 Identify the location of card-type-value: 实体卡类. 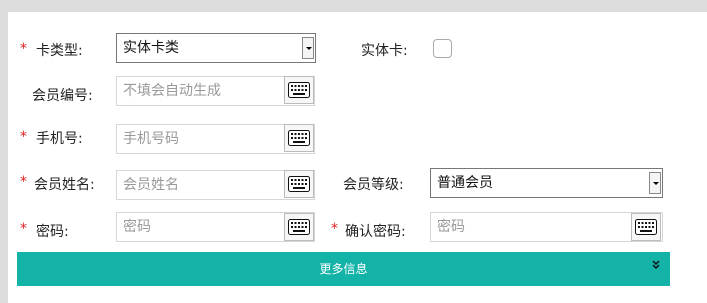
(151, 48).